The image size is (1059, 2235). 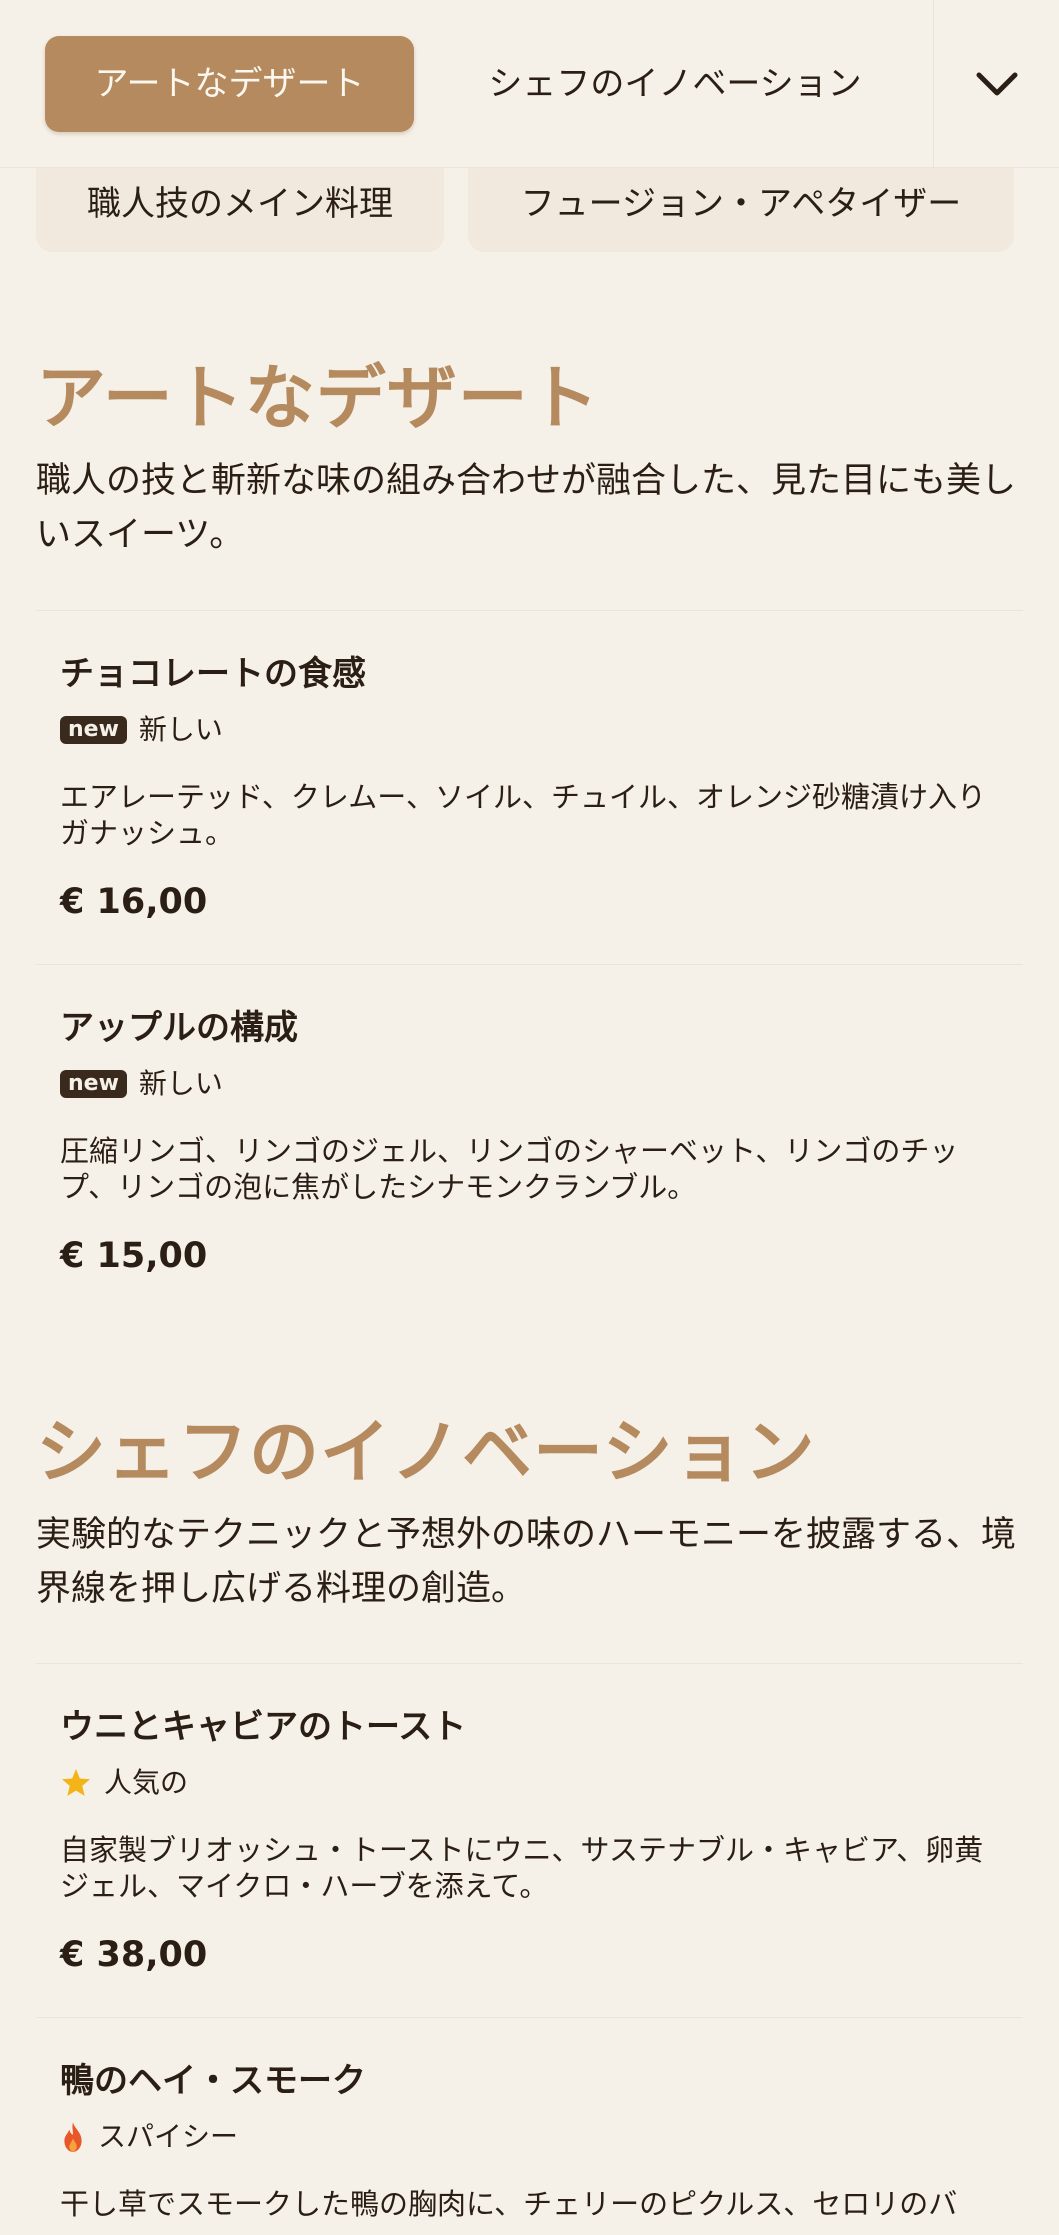 I want to click on category-bar: アートなデザート シェフのイノベーション, so click(x=529, y=84).